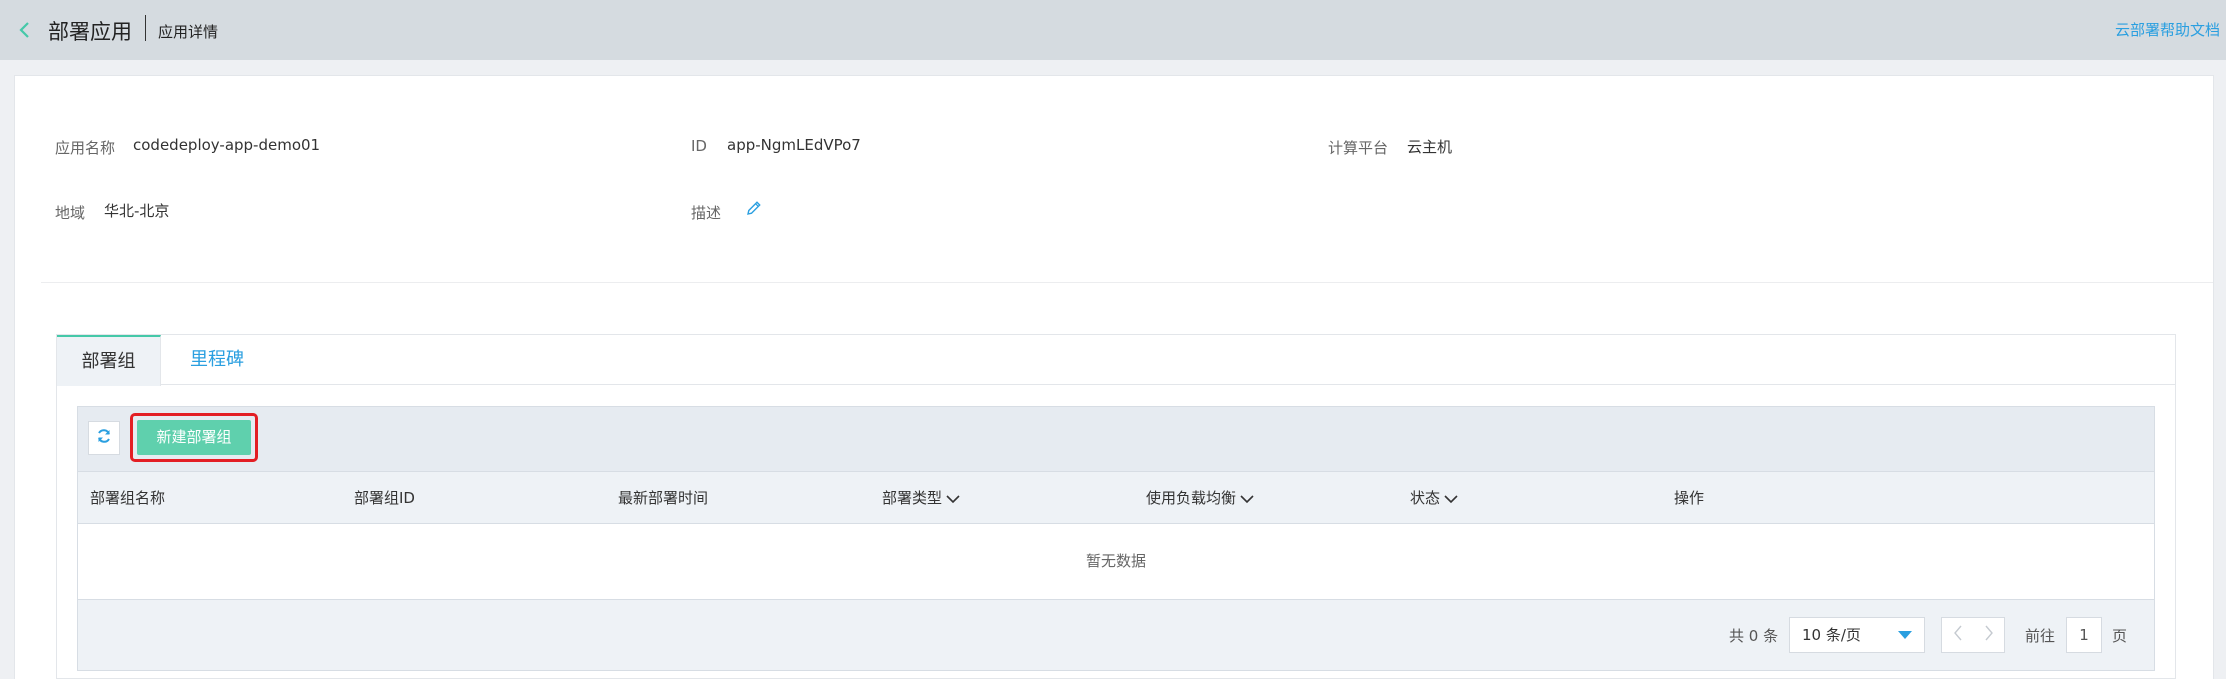 The width and height of the screenshot is (2226, 679). What do you see at coordinates (384, 498) in the screenshot?
I see `column-header: 部署组ID` at bounding box center [384, 498].